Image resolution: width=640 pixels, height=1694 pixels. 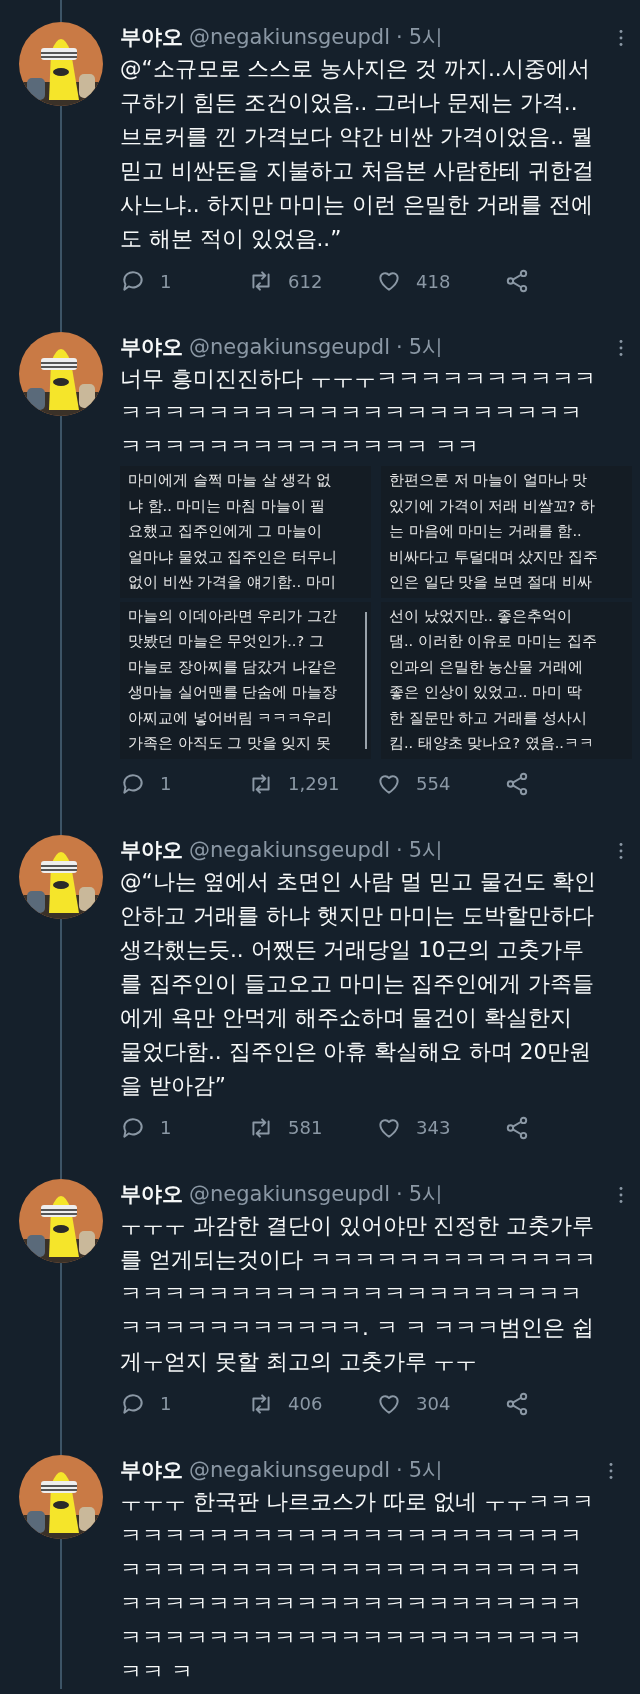 I want to click on tweet-text: 안하고 거래를 하냐 햇지만 마미는 도박할만하다, so click(x=358, y=915).